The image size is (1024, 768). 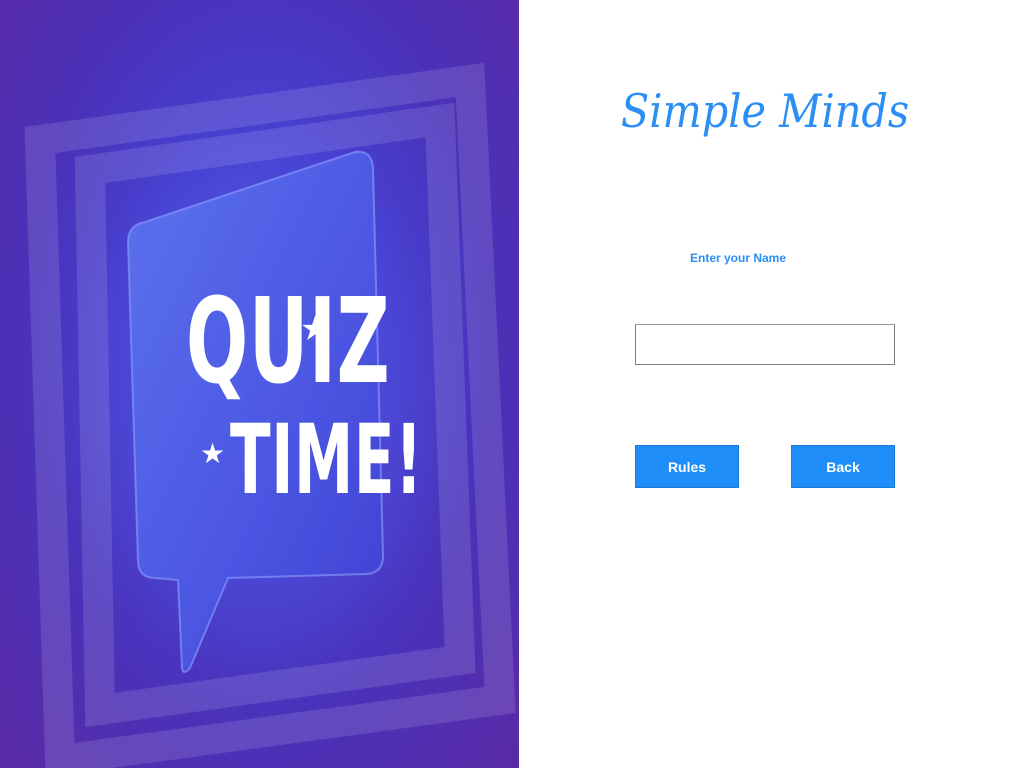 I want to click on quiz-heading: QUIZ, so click(x=288, y=341).